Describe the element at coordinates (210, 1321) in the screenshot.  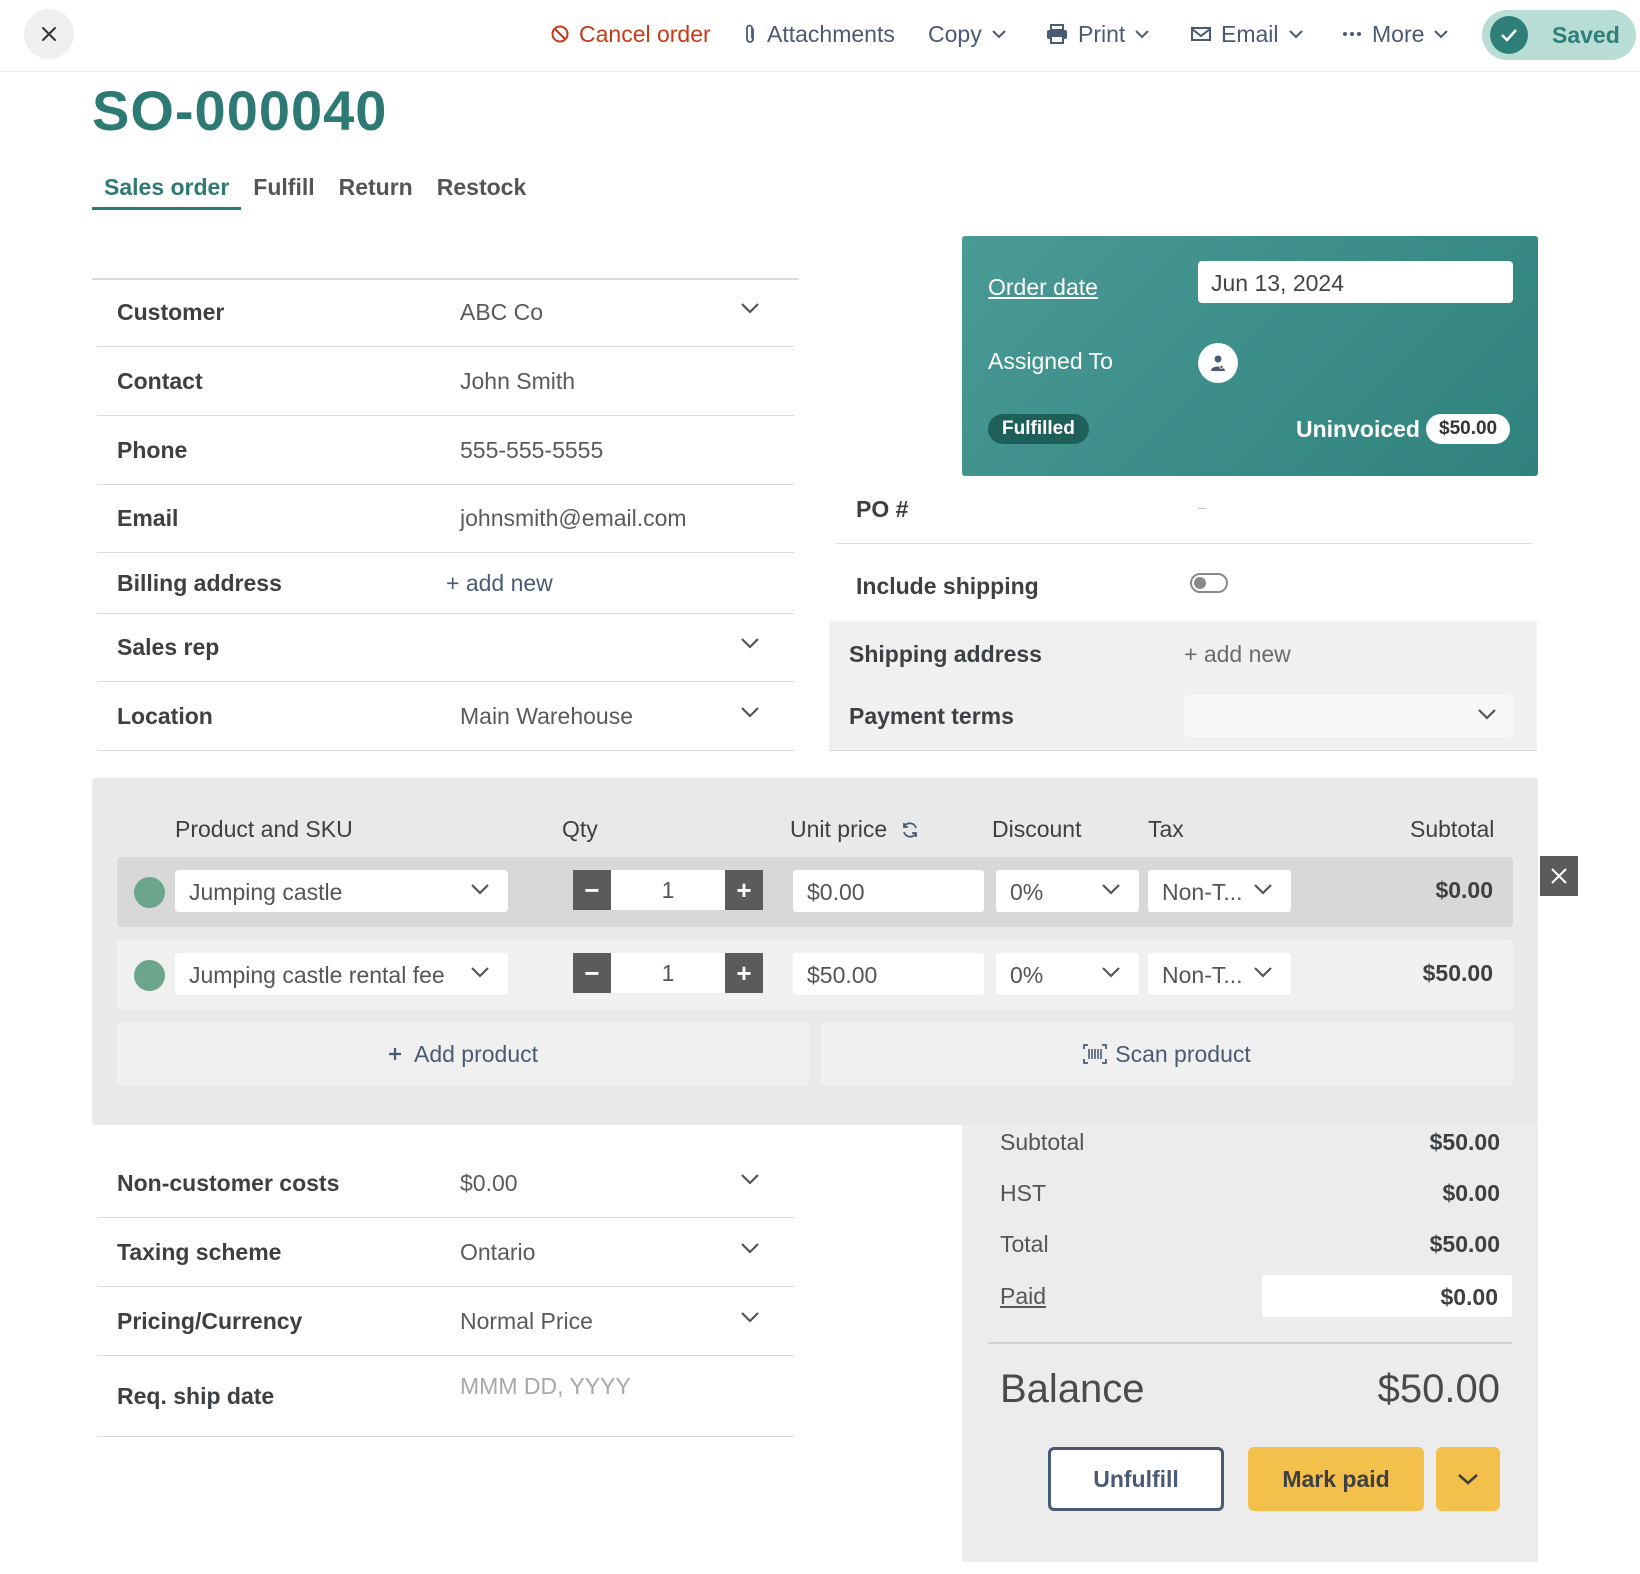
I see `pricing-currency-label: Pricing/Currency` at that location.